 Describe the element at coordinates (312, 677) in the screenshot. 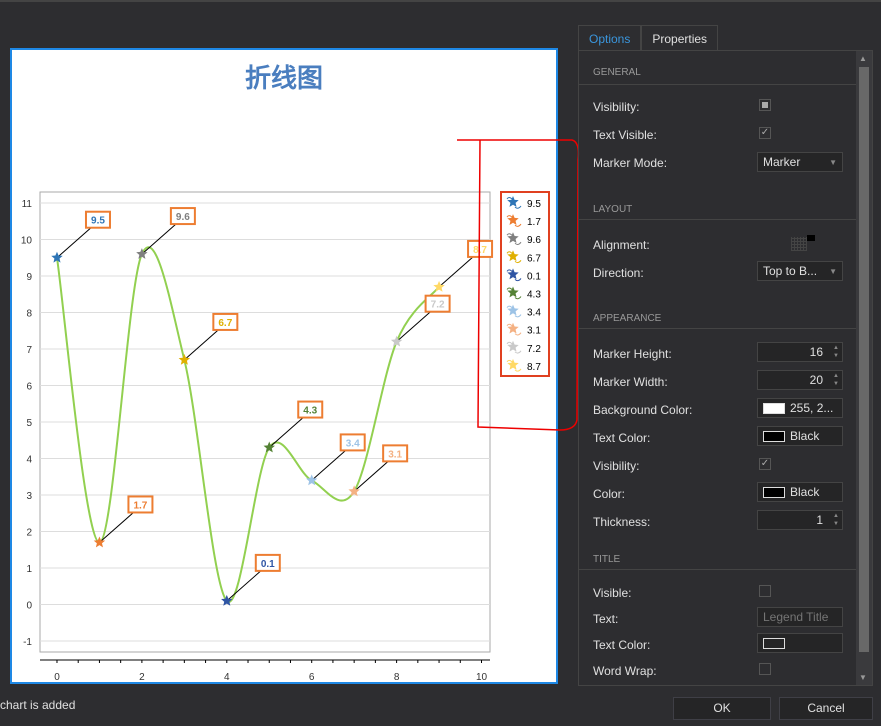

I see `x-tick-label: 6` at that location.